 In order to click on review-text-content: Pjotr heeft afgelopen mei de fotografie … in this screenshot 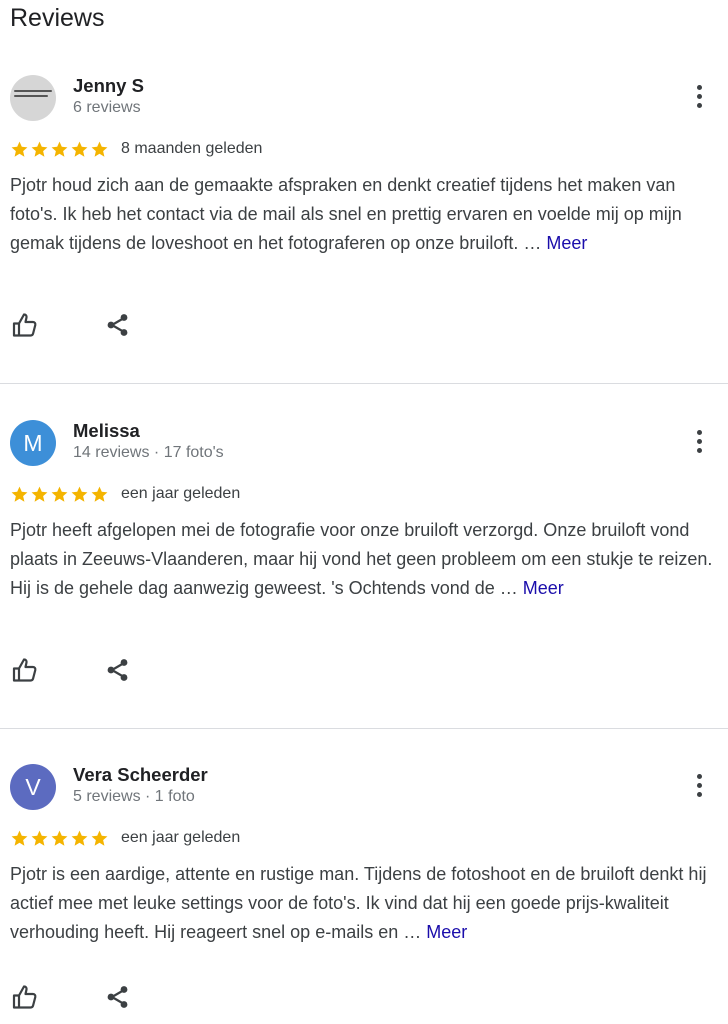, I will do `click(361, 559)`.